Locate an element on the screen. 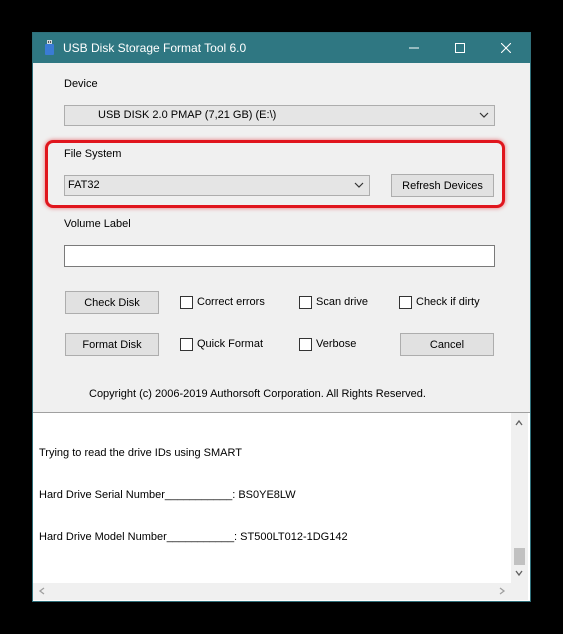  minimize-icon is located at coordinates (414, 48).